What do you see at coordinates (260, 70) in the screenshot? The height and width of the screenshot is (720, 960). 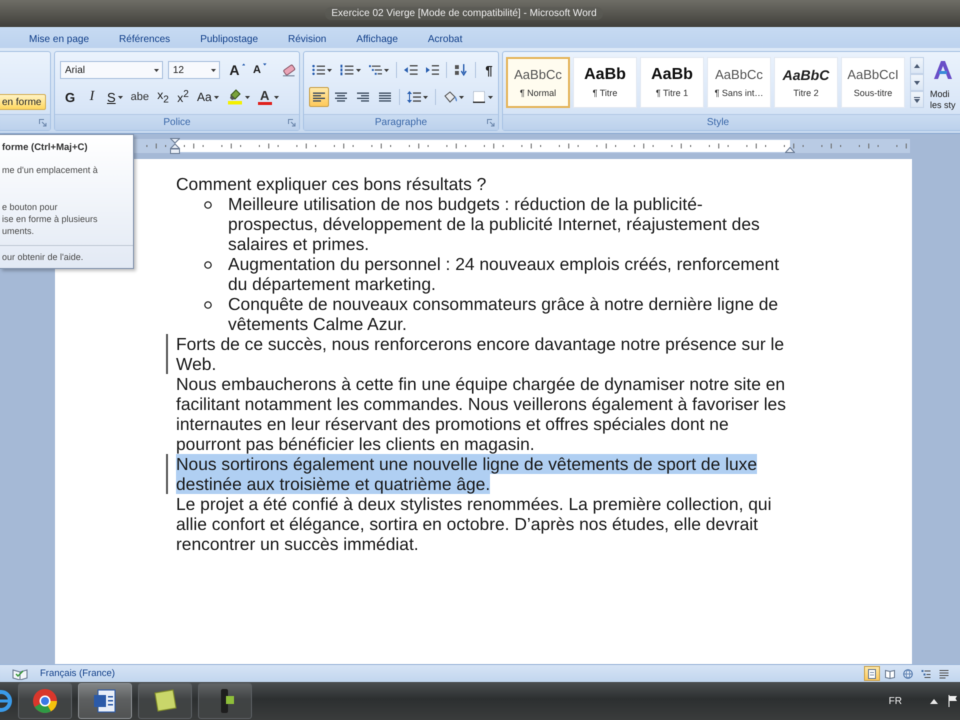 I see `shrink-font-button: A` at bounding box center [260, 70].